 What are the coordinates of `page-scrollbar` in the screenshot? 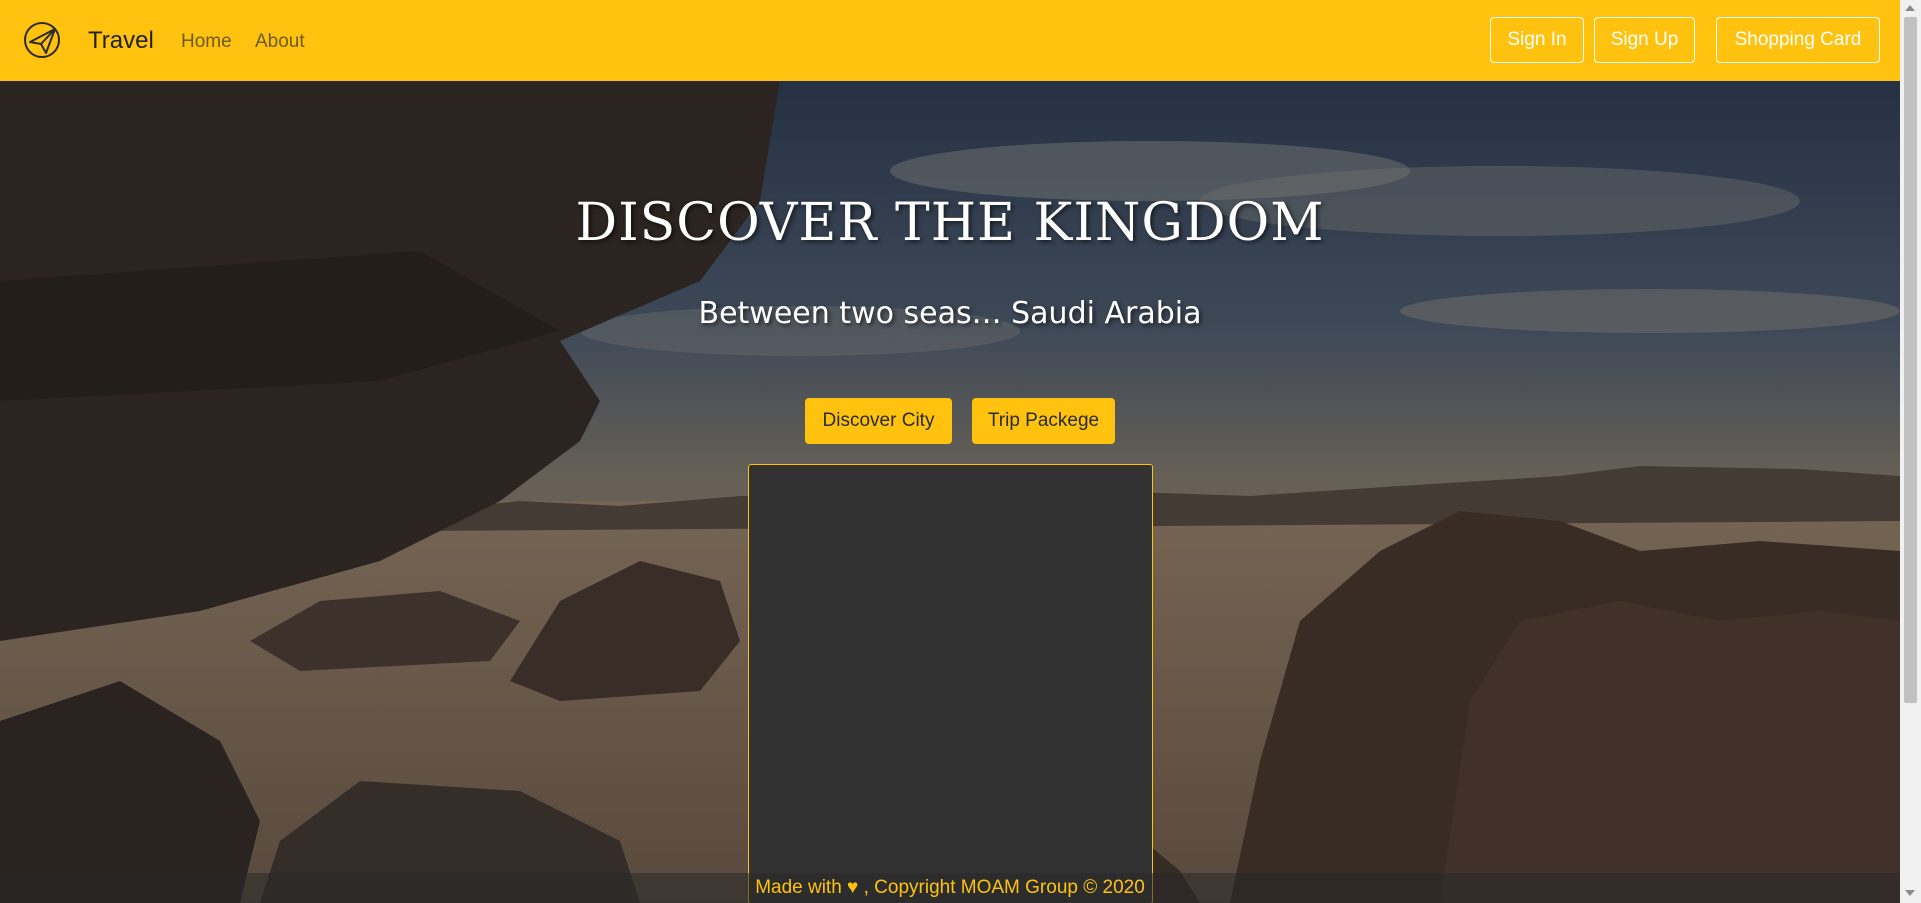 It's located at (1910, 451).